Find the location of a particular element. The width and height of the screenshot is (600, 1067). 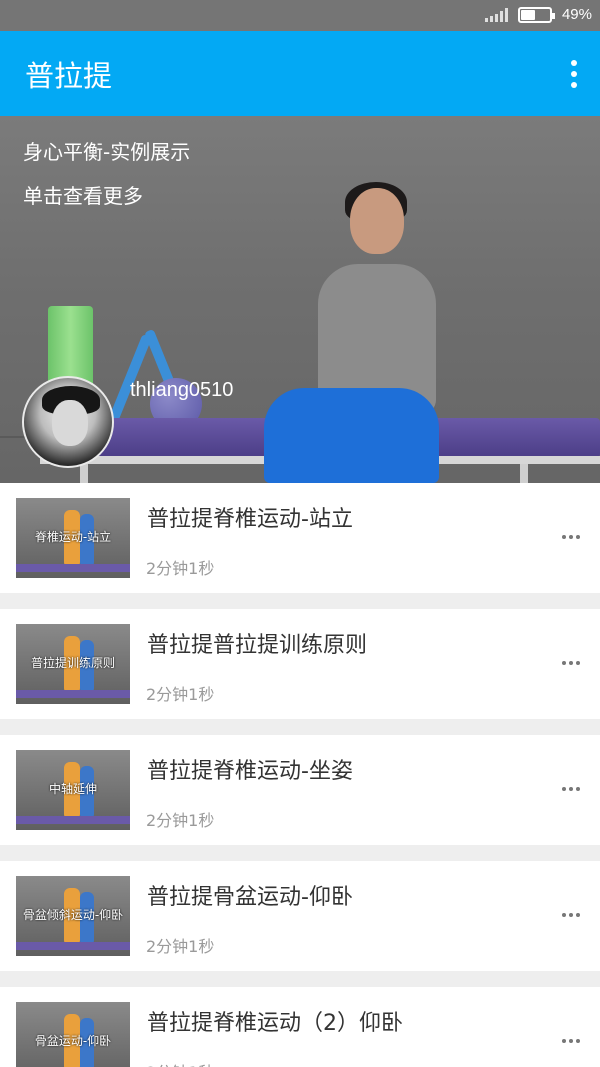

username: thliang0510 is located at coordinates (181, 390).